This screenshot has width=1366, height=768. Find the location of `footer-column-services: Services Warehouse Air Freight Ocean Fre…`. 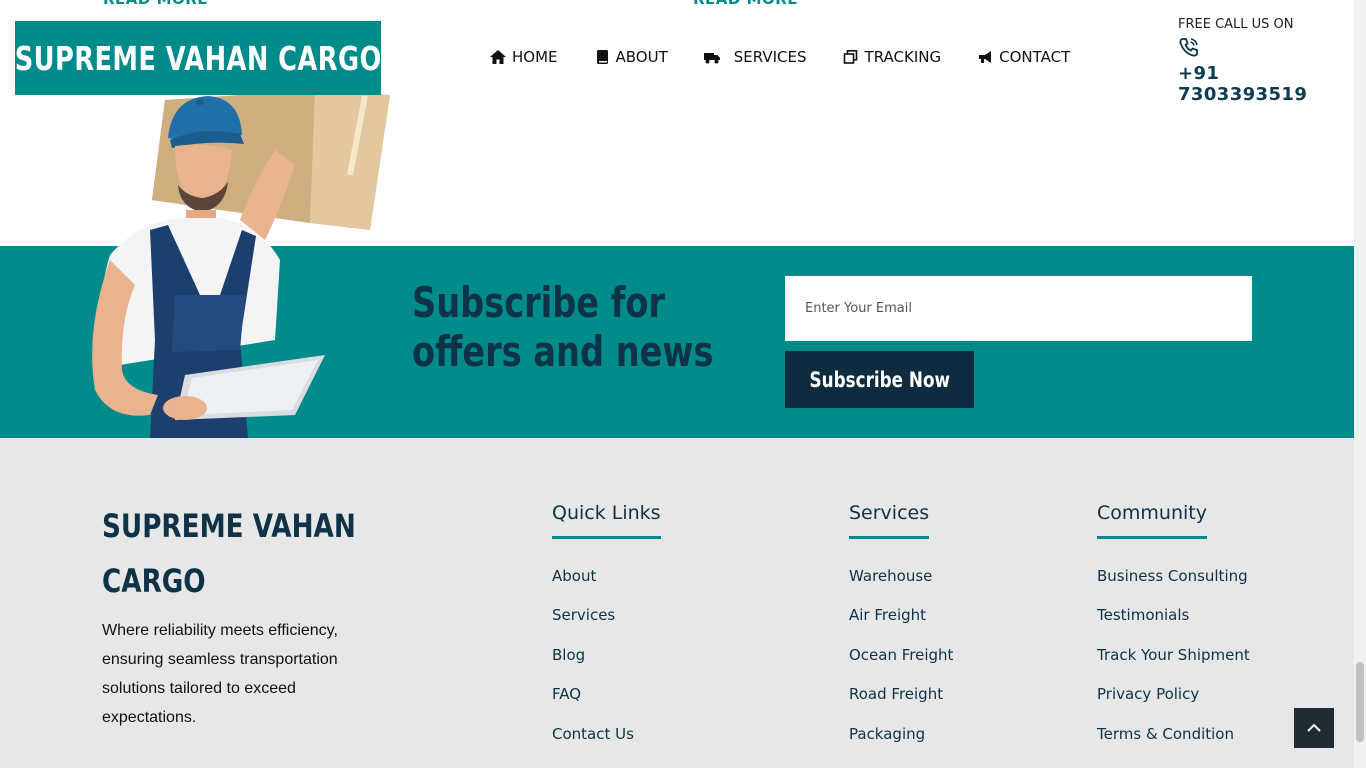

footer-column-services: Services Warehouse Air Freight Ocean Fre… is located at coordinates (901, 632).